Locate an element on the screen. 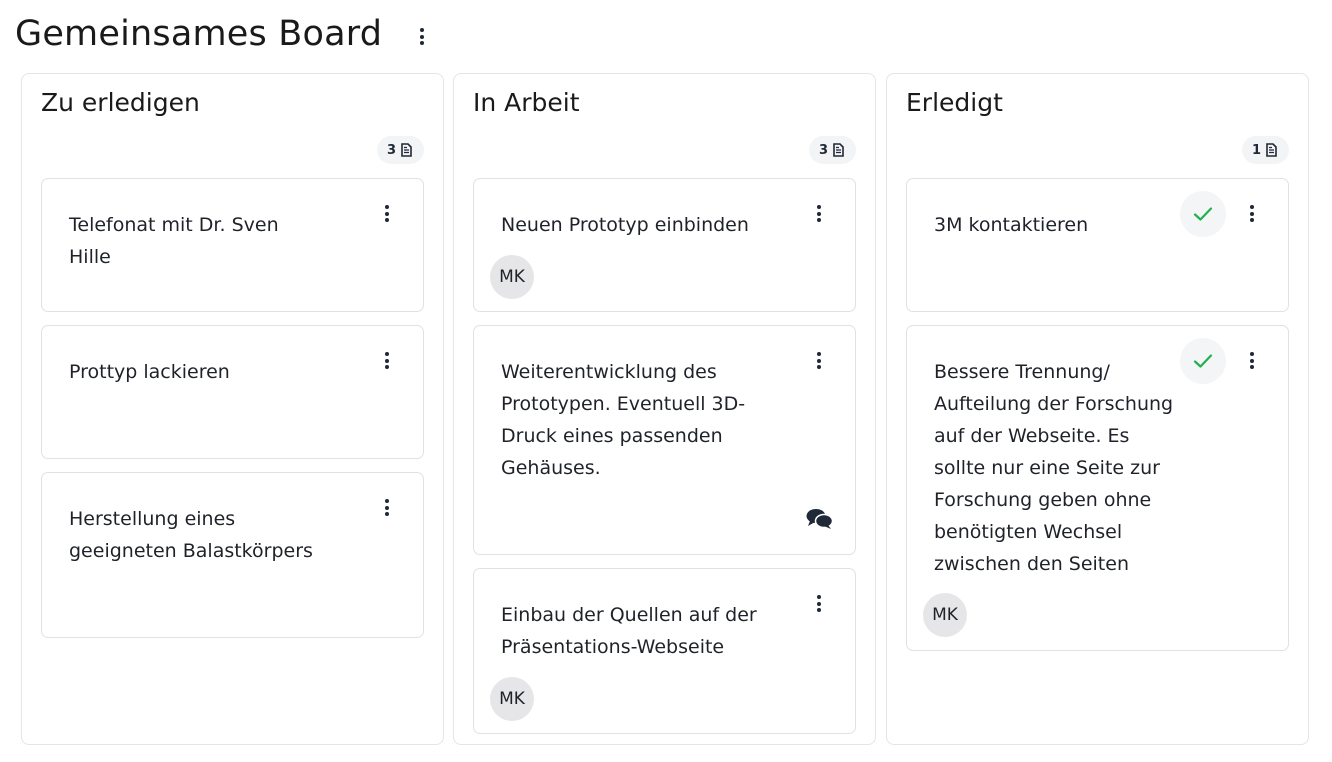 This screenshot has width=1332, height=762. card-title: Telefonat mit Dr. Sven Hille is located at coordinates (174, 241).